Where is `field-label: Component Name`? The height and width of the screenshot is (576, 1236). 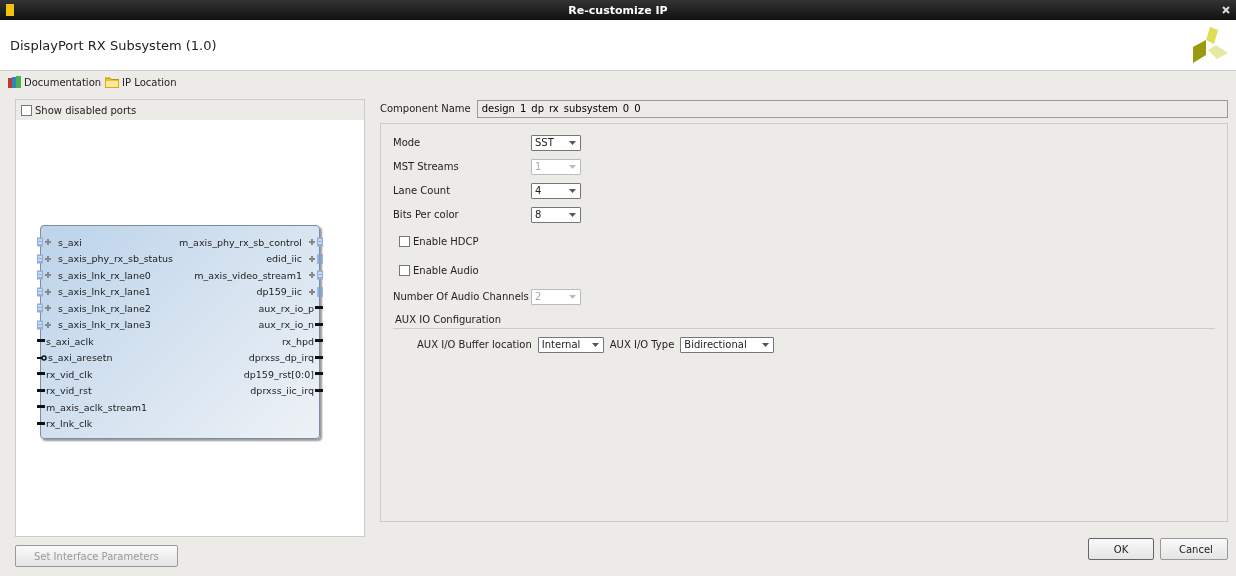 field-label: Component Name is located at coordinates (425, 109).